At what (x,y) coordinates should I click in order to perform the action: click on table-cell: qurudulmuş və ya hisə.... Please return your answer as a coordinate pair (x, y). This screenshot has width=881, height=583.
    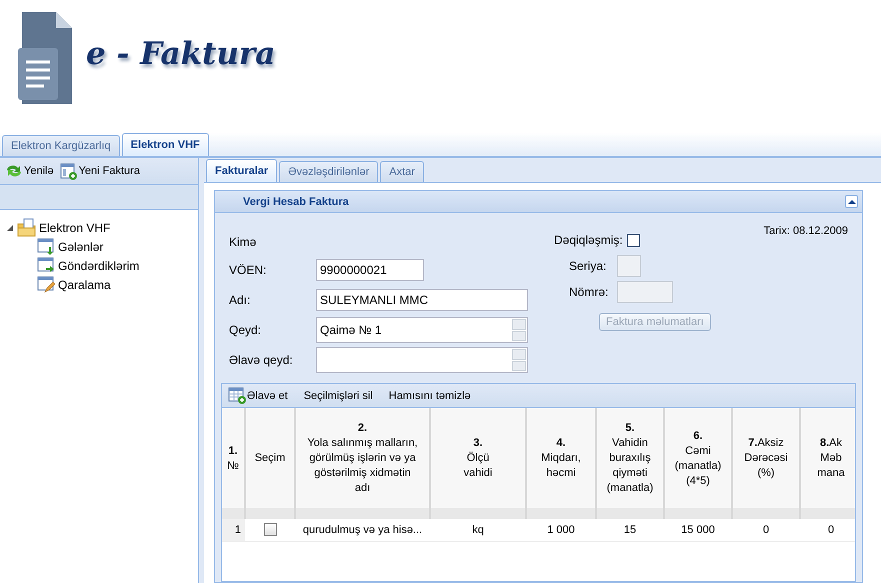
    Looking at the image, I should click on (362, 530).